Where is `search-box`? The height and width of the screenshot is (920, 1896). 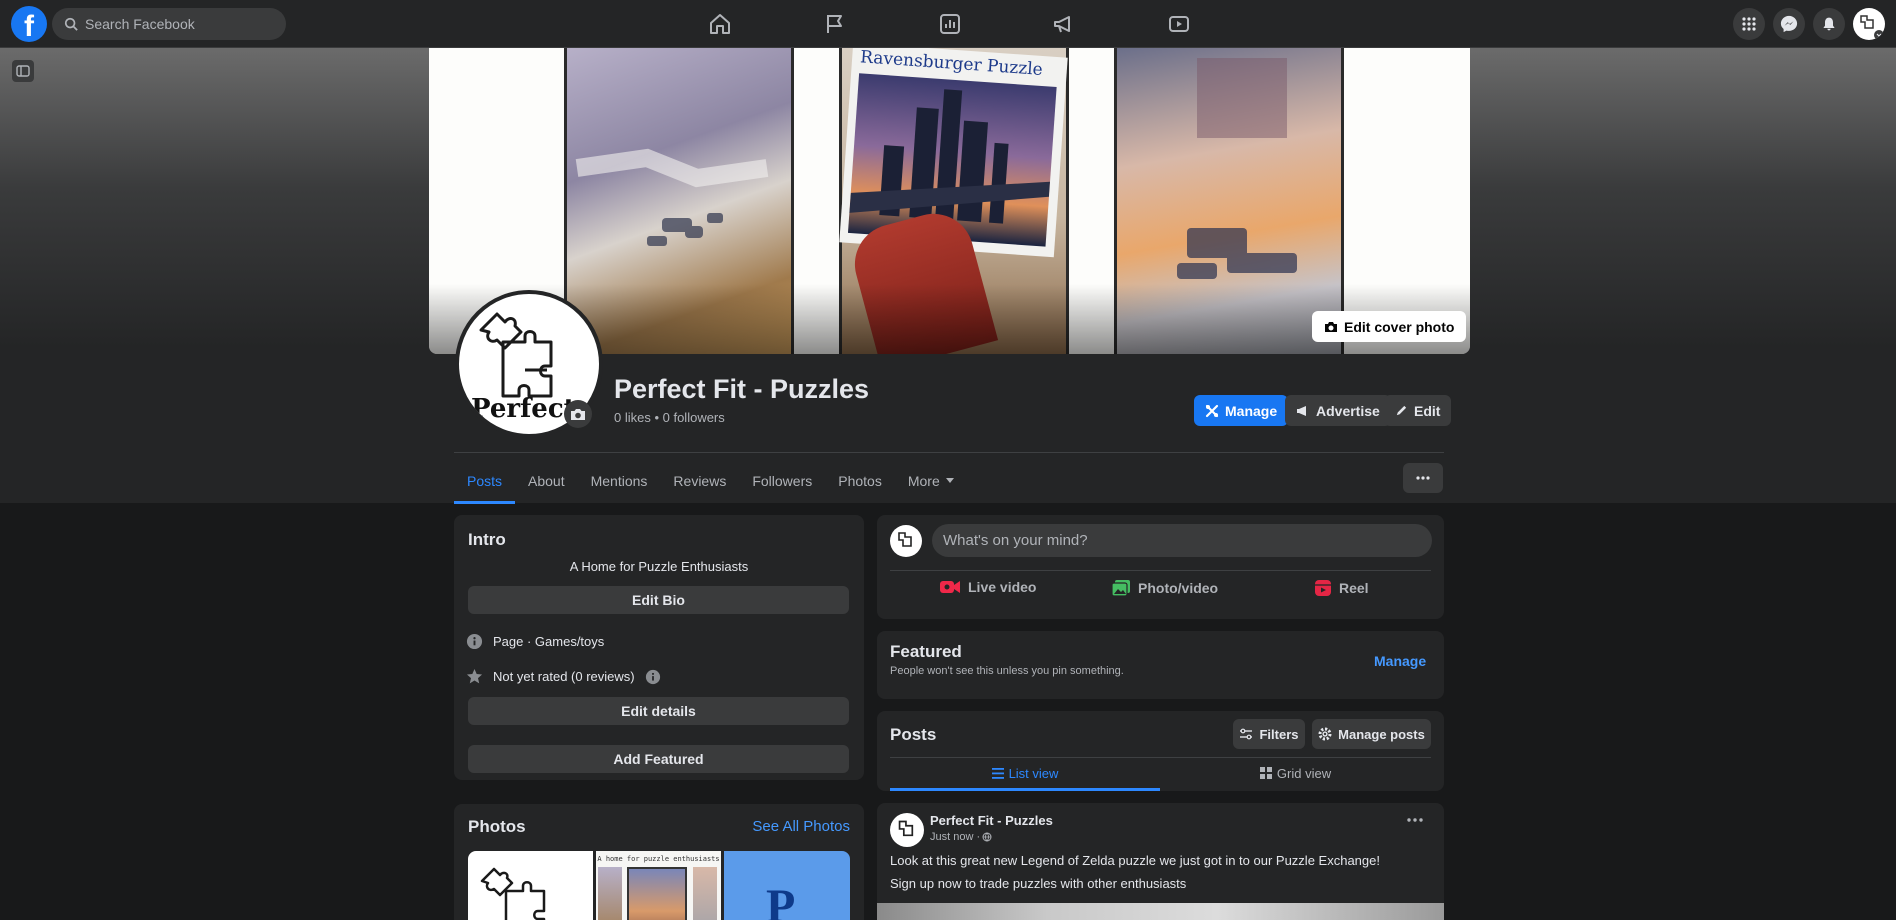 search-box is located at coordinates (169, 24).